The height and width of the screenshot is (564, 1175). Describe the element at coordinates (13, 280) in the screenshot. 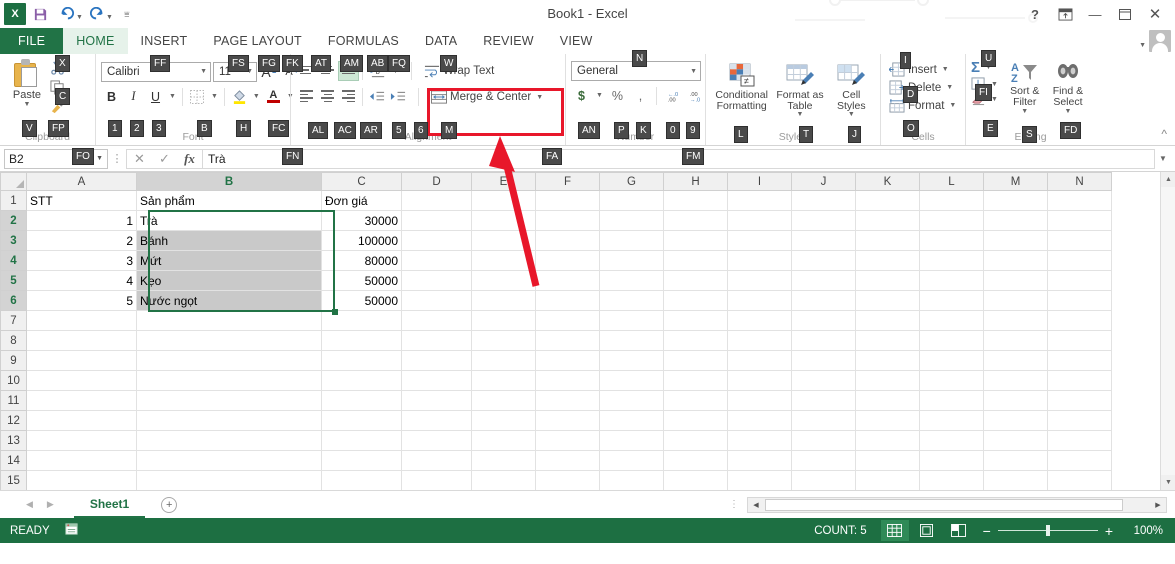

I see `row-header-5: 5` at that location.